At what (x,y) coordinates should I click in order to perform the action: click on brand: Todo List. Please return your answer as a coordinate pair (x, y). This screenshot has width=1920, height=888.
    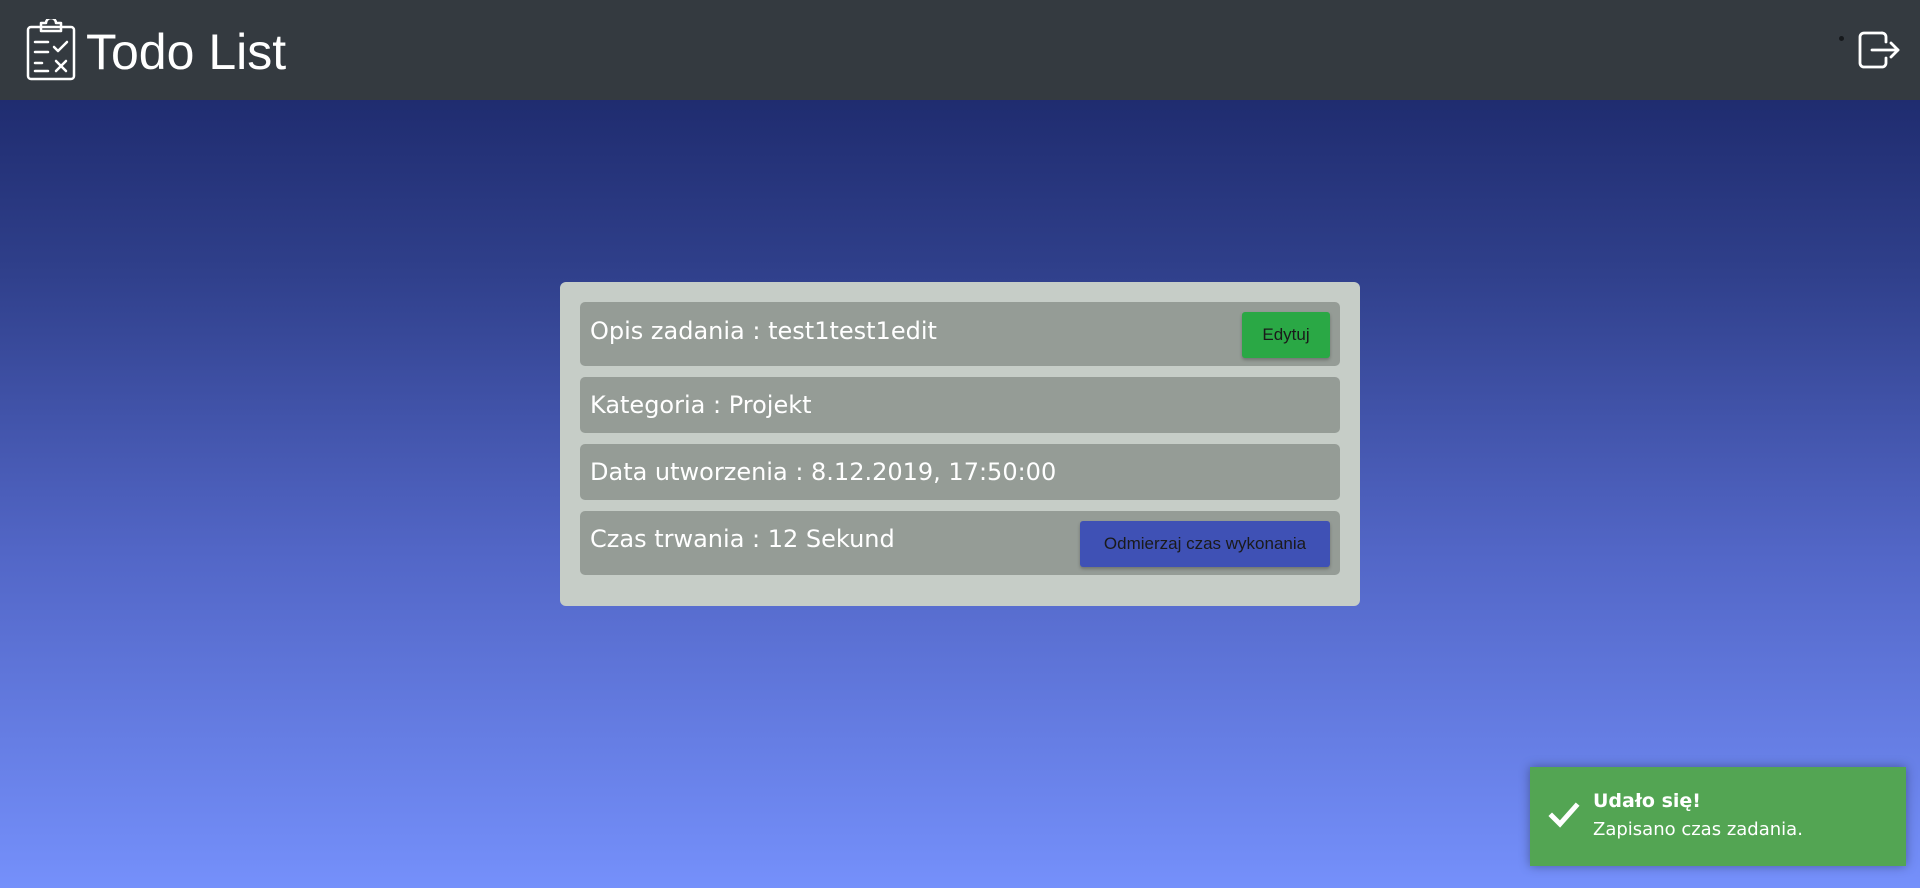
    Looking at the image, I should click on (156, 49).